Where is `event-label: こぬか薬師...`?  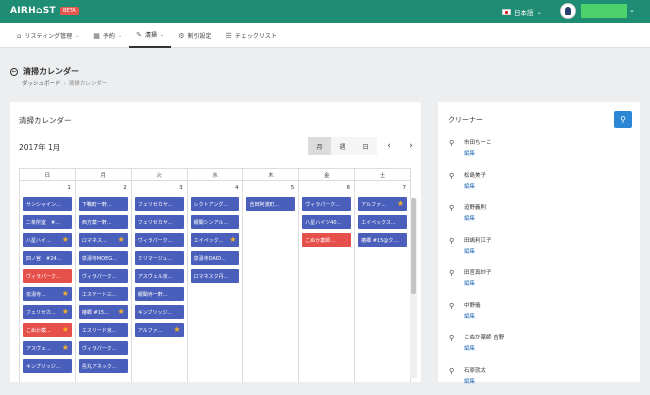 event-label: こぬか薬師... is located at coordinates (320, 240).